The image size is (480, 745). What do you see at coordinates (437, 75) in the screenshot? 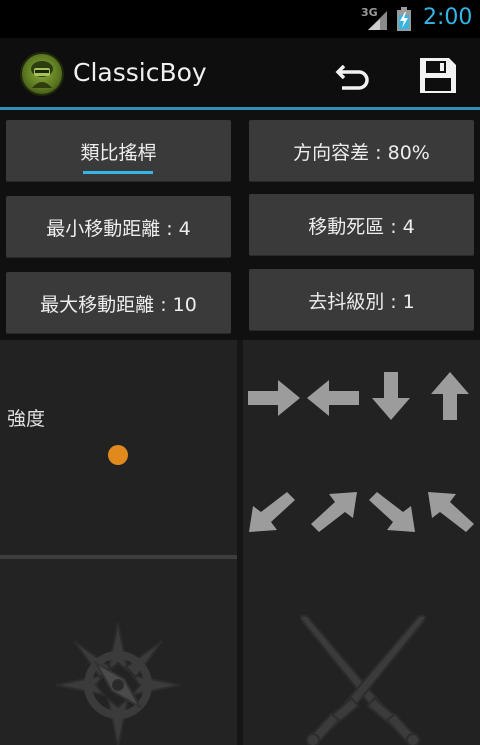
I see `save-icon` at bounding box center [437, 75].